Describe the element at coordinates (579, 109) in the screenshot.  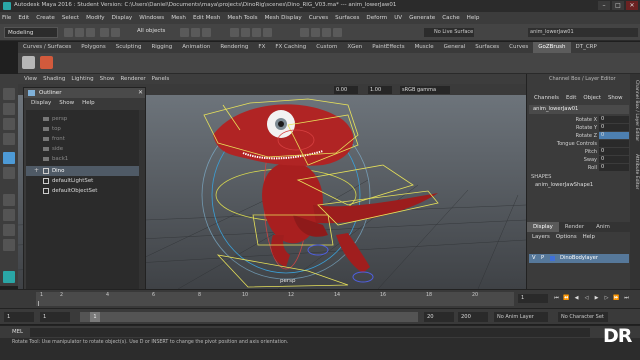
I see `selected-object-name: anim_lowerJaw01` at that location.